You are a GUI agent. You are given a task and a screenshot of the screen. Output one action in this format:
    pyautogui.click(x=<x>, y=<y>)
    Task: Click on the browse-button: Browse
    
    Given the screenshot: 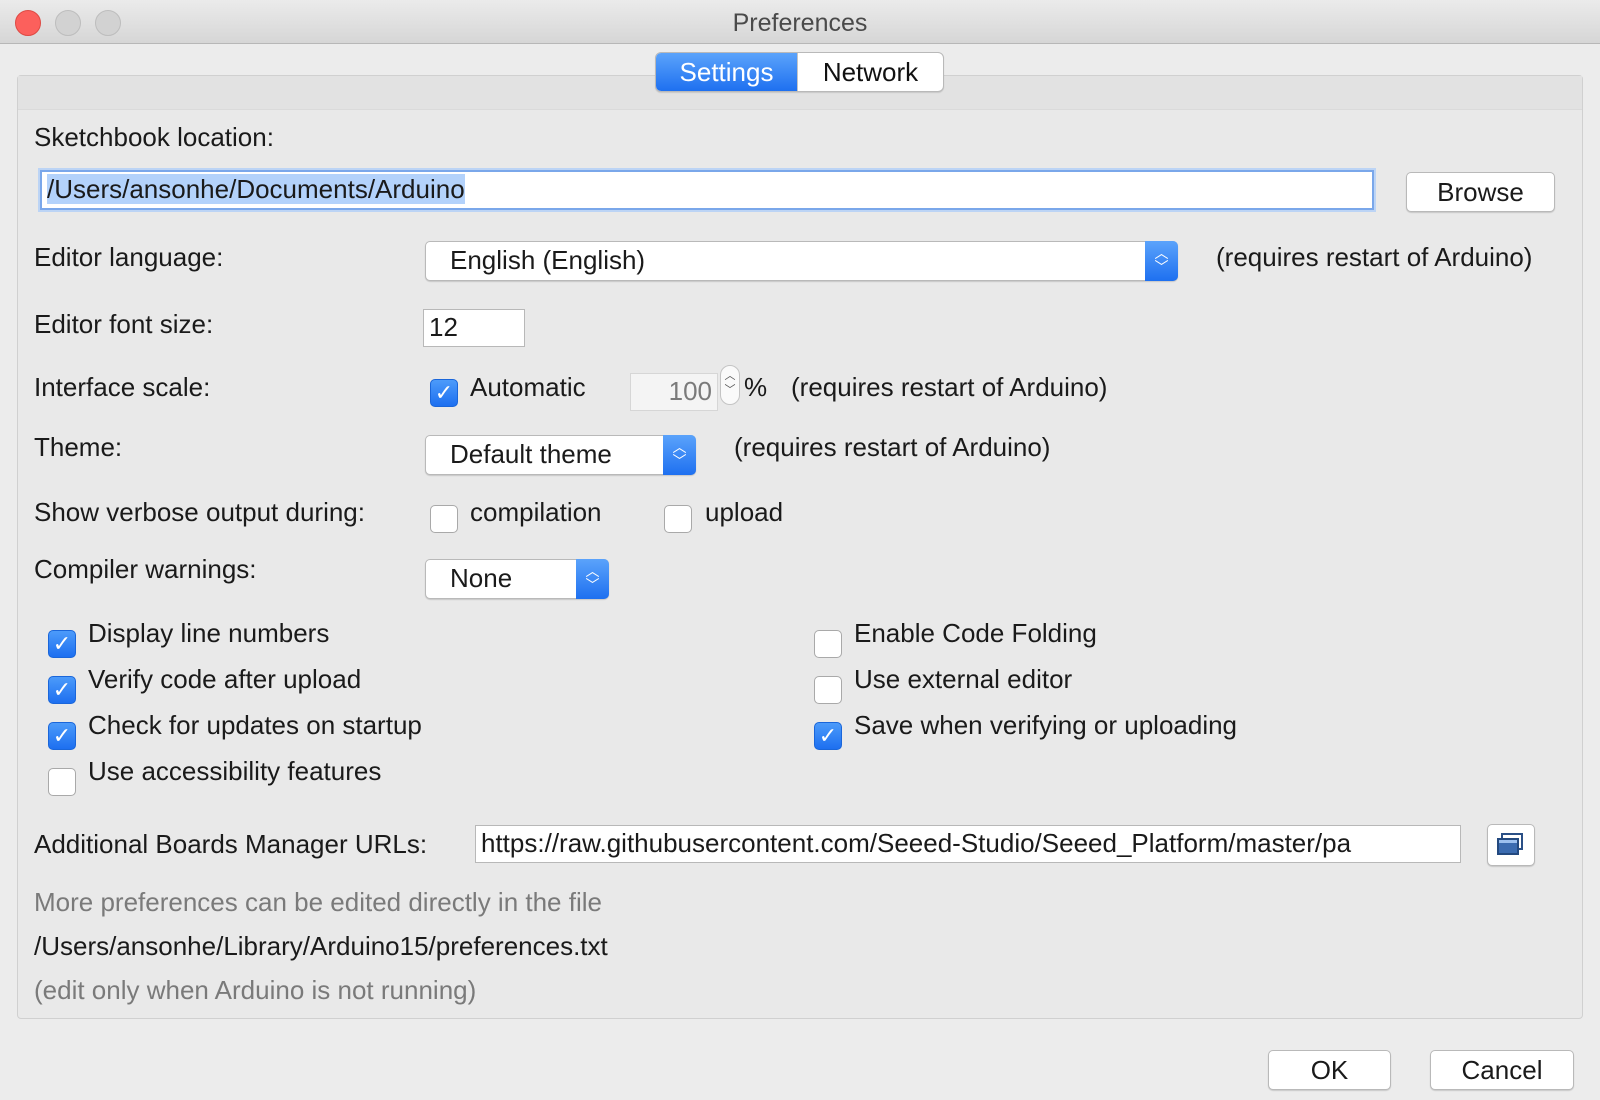 What is the action you would take?
    pyautogui.click(x=1480, y=192)
    